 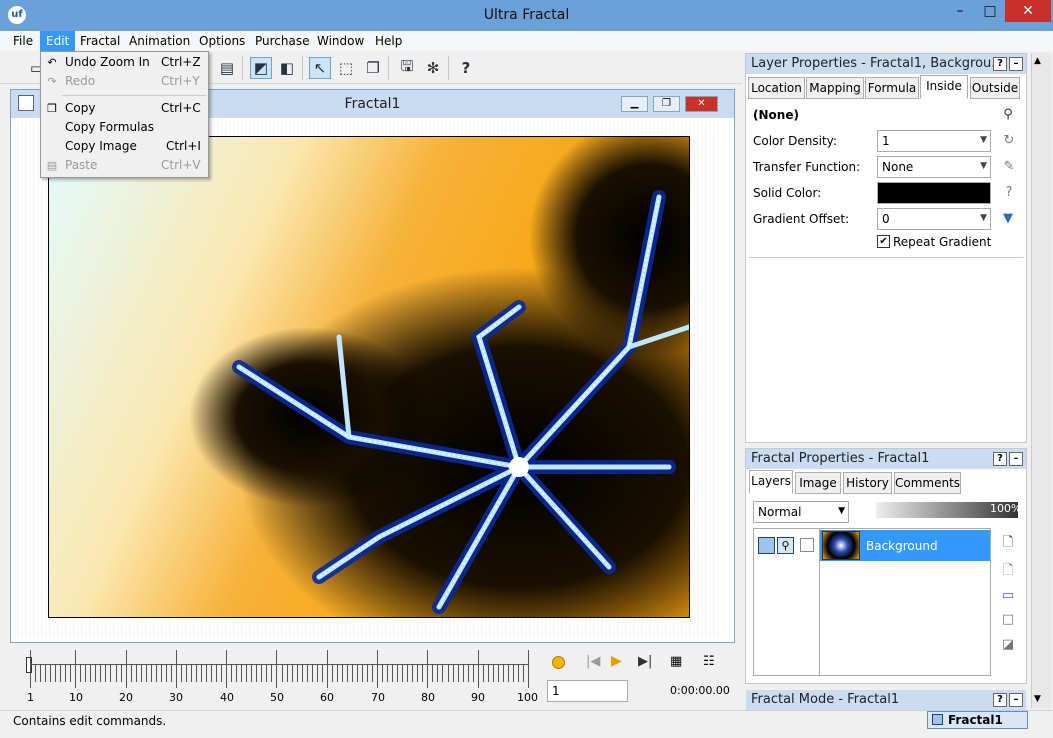 I want to click on zoom-box-icon: ⬚, so click(x=346, y=68).